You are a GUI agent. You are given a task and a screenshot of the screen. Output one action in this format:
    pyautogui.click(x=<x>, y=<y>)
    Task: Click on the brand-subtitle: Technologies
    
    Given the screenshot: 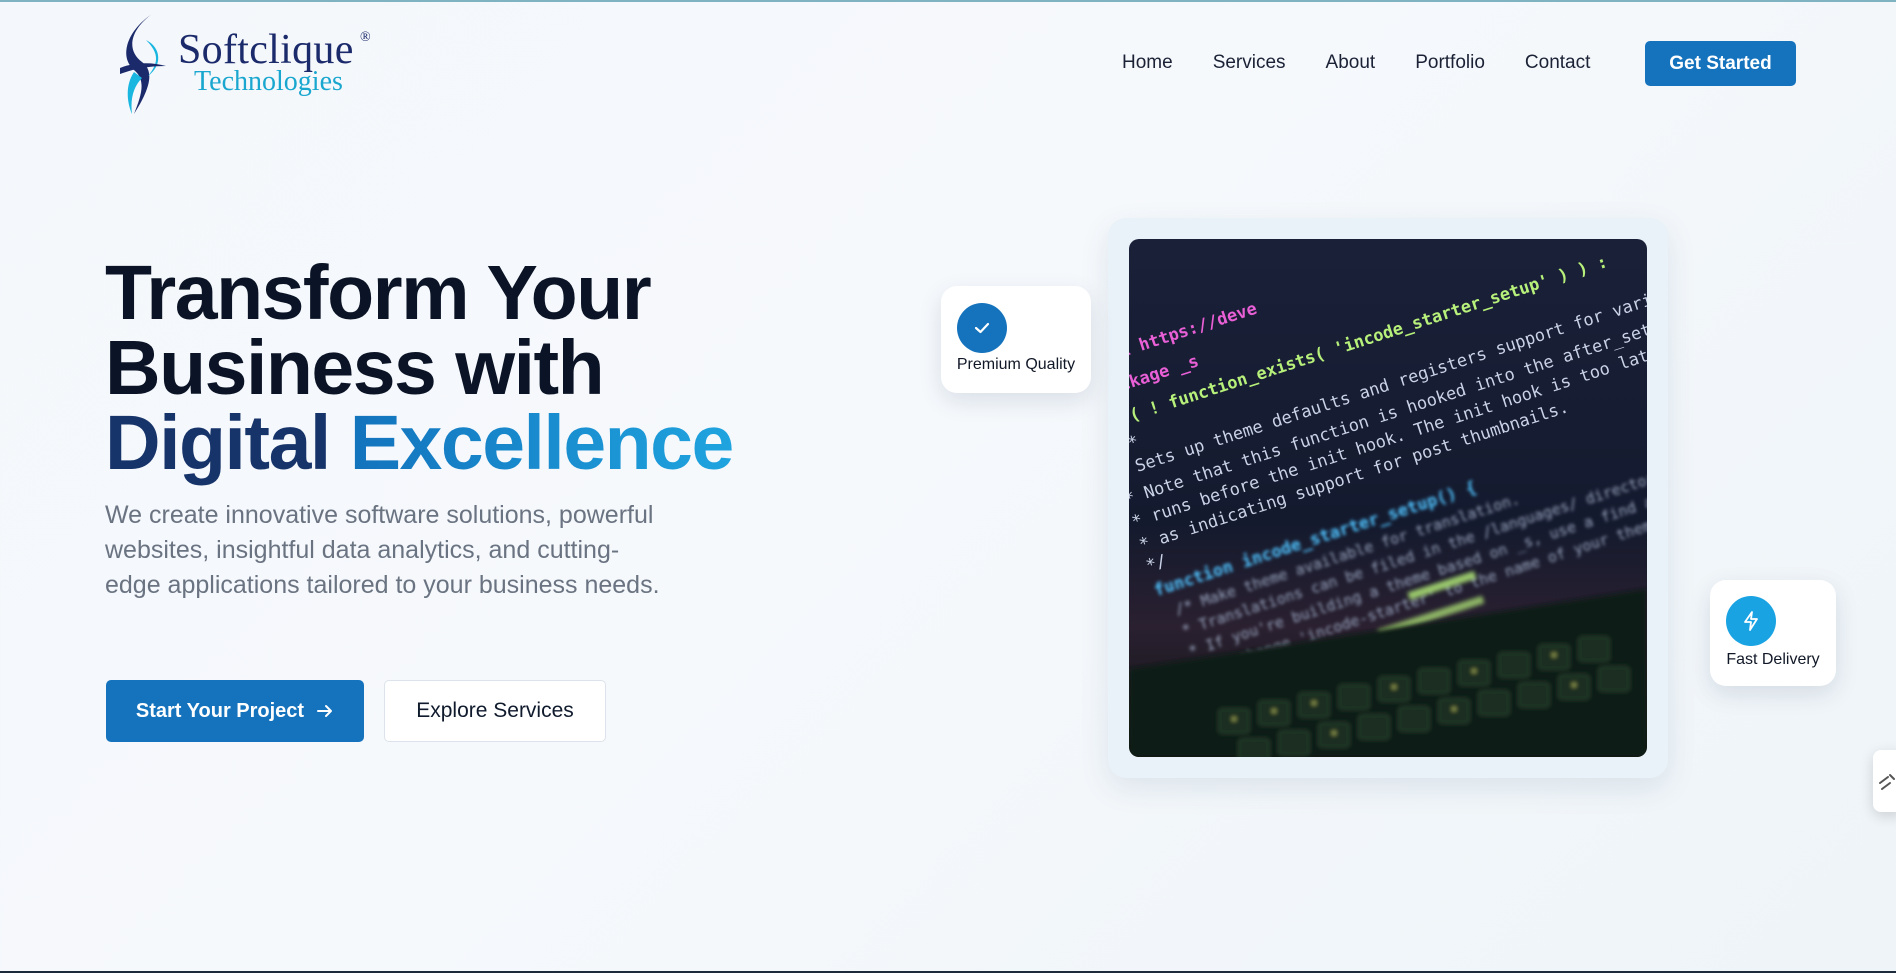 What is the action you would take?
    pyautogui.click(x=268, y=81)
    